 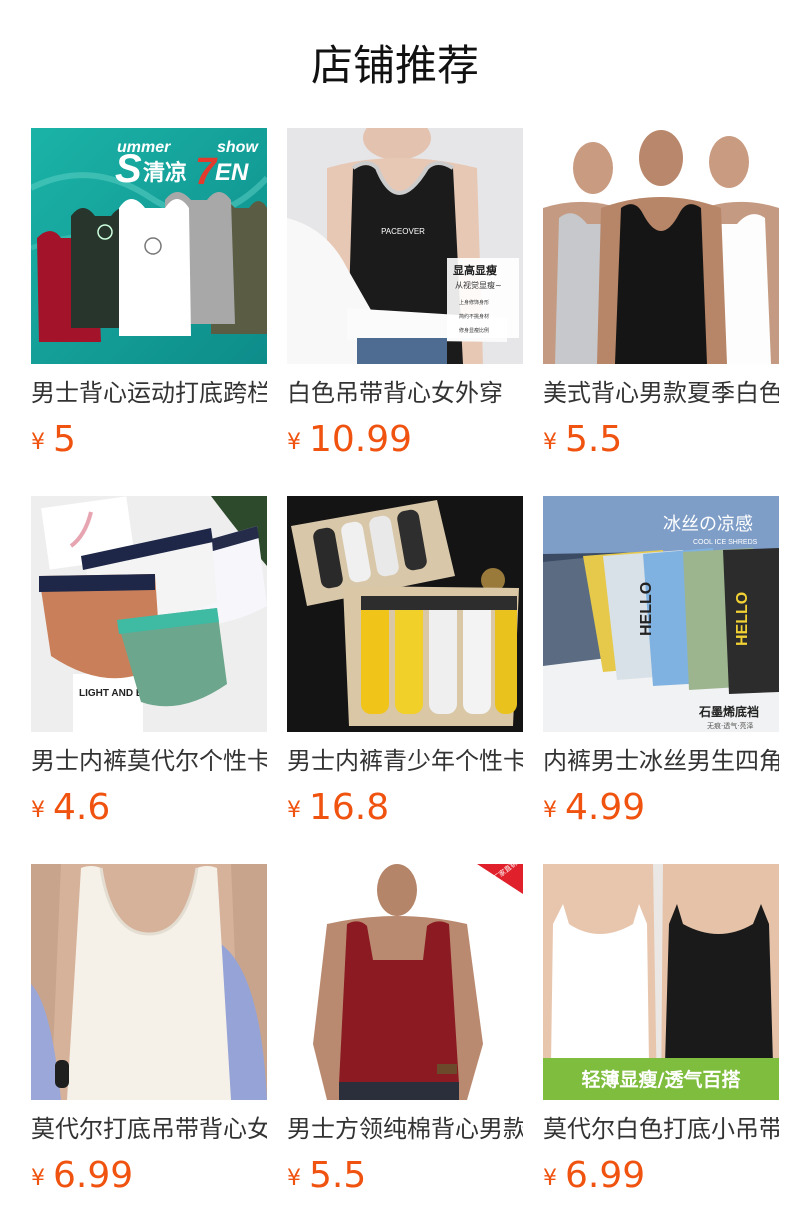 What do you see at coordinates (728, 711) in the screenshot?
I see `image-label: 石墨烯底裆` at bounding box center [728, 711].